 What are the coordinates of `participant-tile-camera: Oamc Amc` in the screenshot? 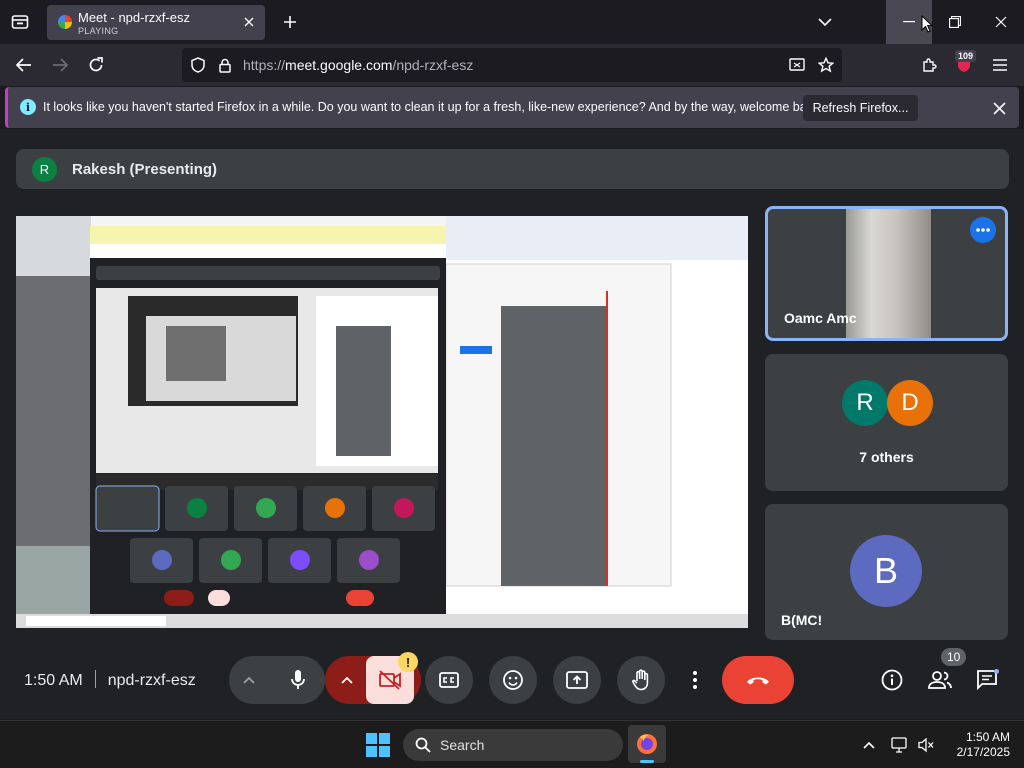 It's located at (886, 273).